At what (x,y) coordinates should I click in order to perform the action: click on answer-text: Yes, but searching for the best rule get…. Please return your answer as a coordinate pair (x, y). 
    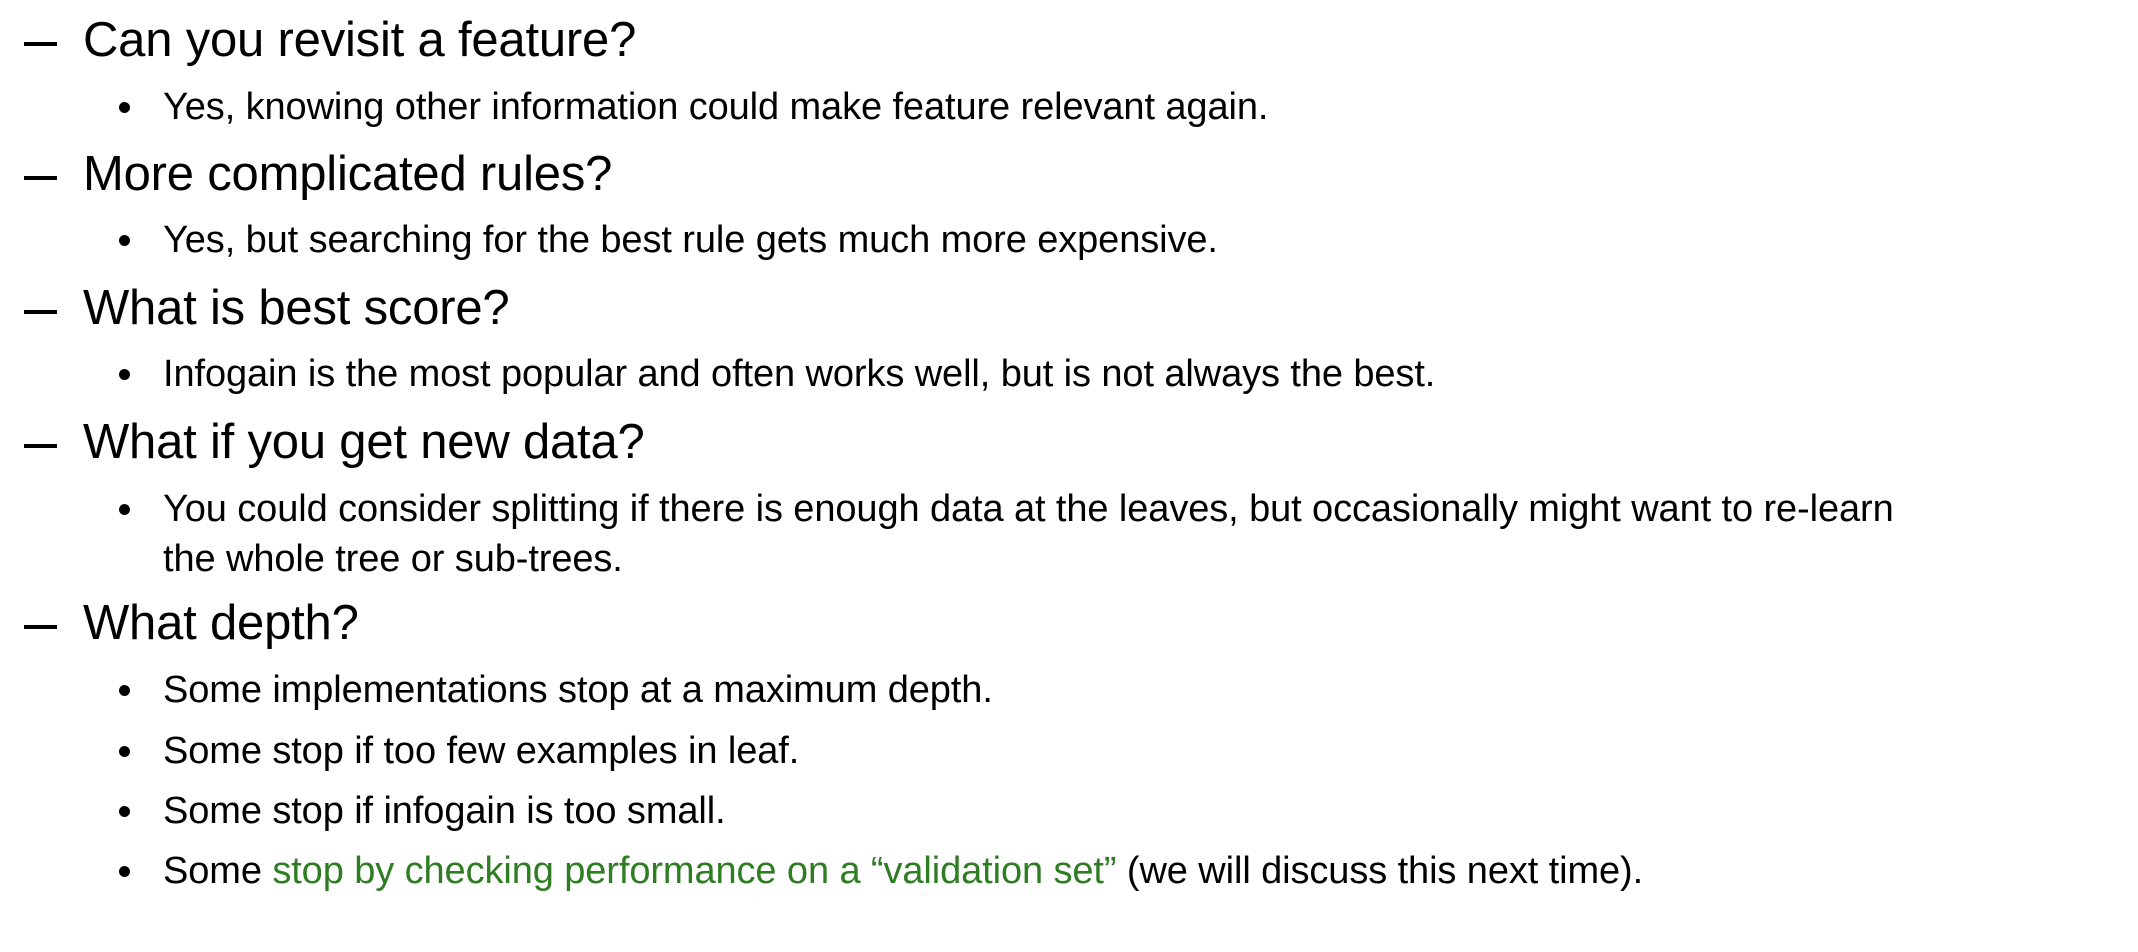
    Looking at the image, I should click on (690, 240).